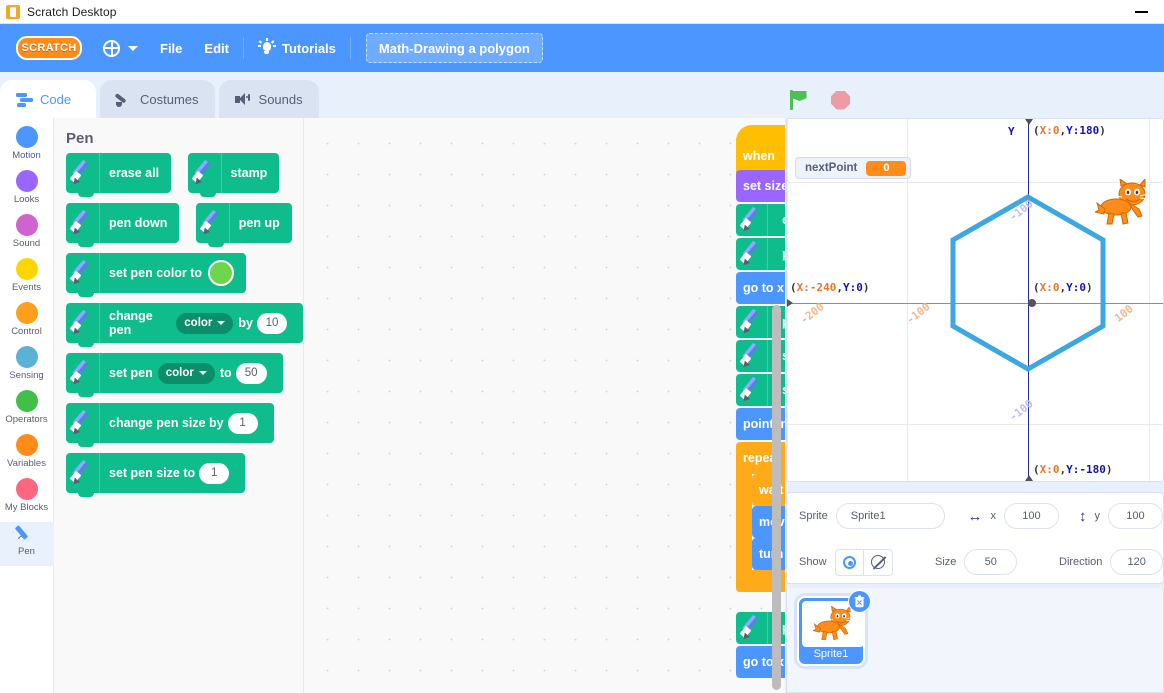 The height and width of the screenshot is (693, 1164). Describe the element at coordinates (454, 48) in the screenshot. I see `project-title-field: Math-Drawing a polygon` at that location.